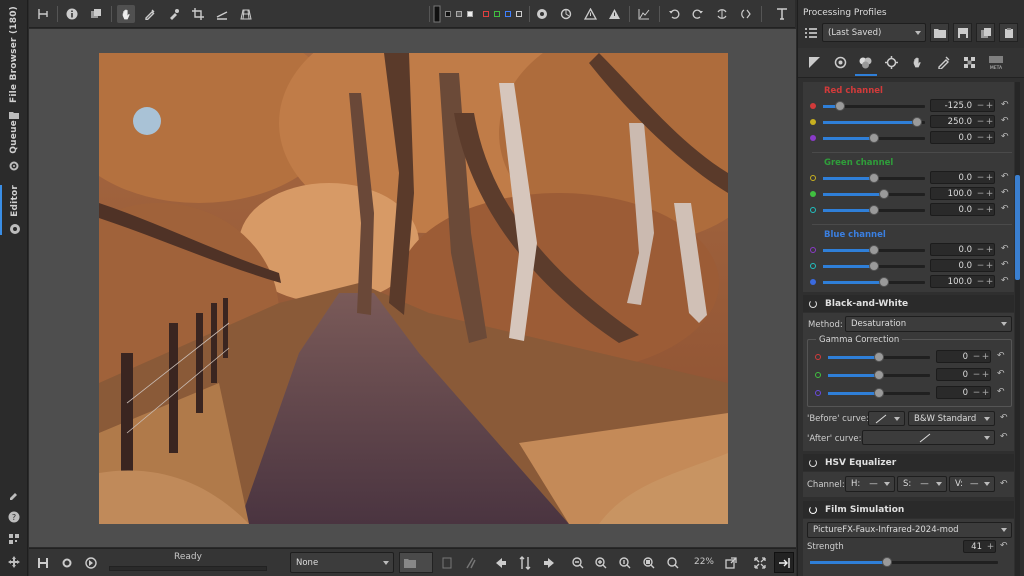 The height and width of the screenshot is (576, 1024). Describe the element at coordinates (590, 14) in the screenshot. I see `warning-shadow-icon` at that location.